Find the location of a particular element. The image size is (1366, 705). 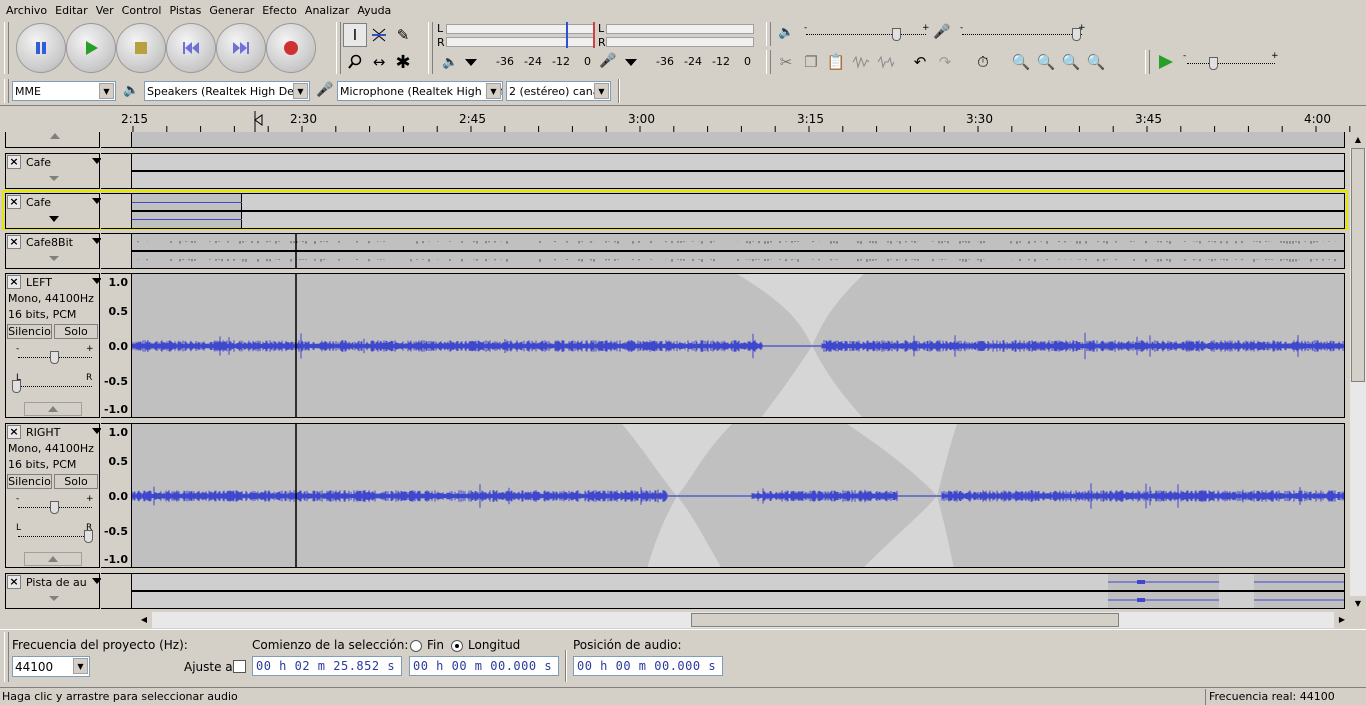

vertical-scroll-thumb is located at coordinates (1358, 265).